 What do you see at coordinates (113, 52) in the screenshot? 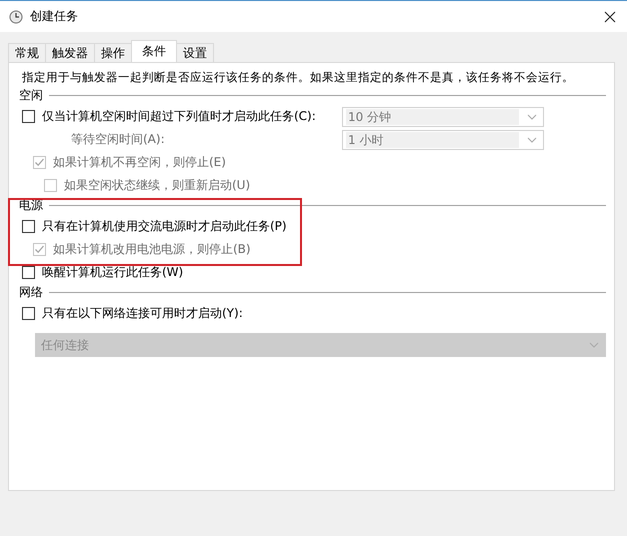
I see `tab: 操作` at bounding box center [113, 52].